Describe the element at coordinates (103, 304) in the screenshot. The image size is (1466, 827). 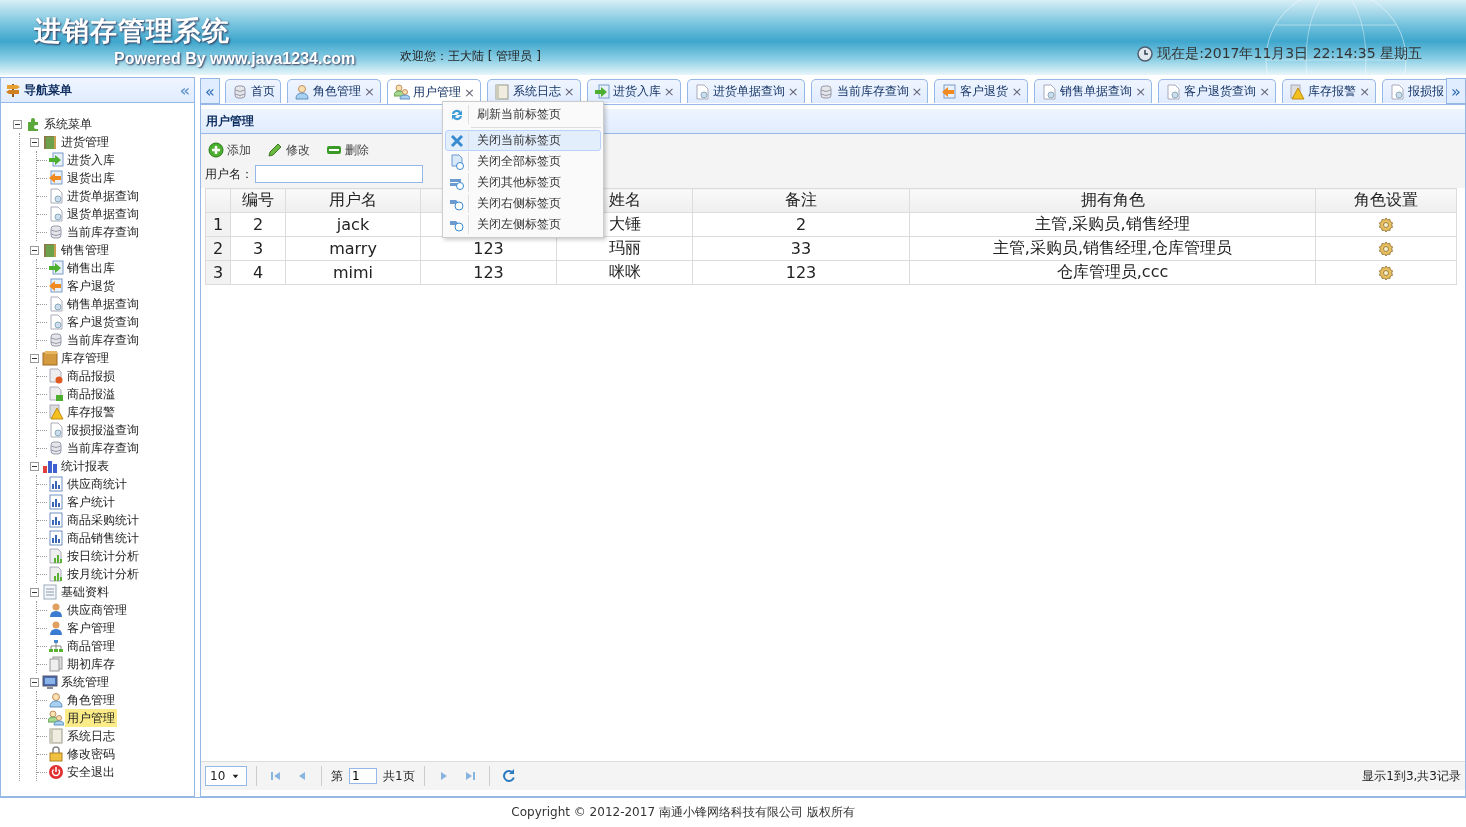
I see `tree-item: 销售单据查询` at that location.